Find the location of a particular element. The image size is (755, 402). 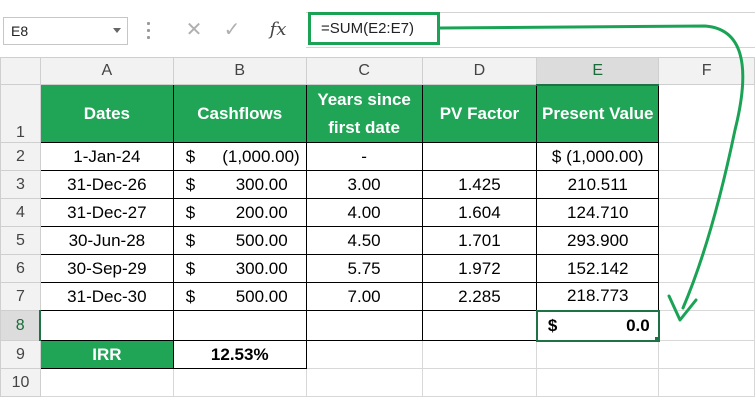

cell-f5 is located at coordinates (706, 240).